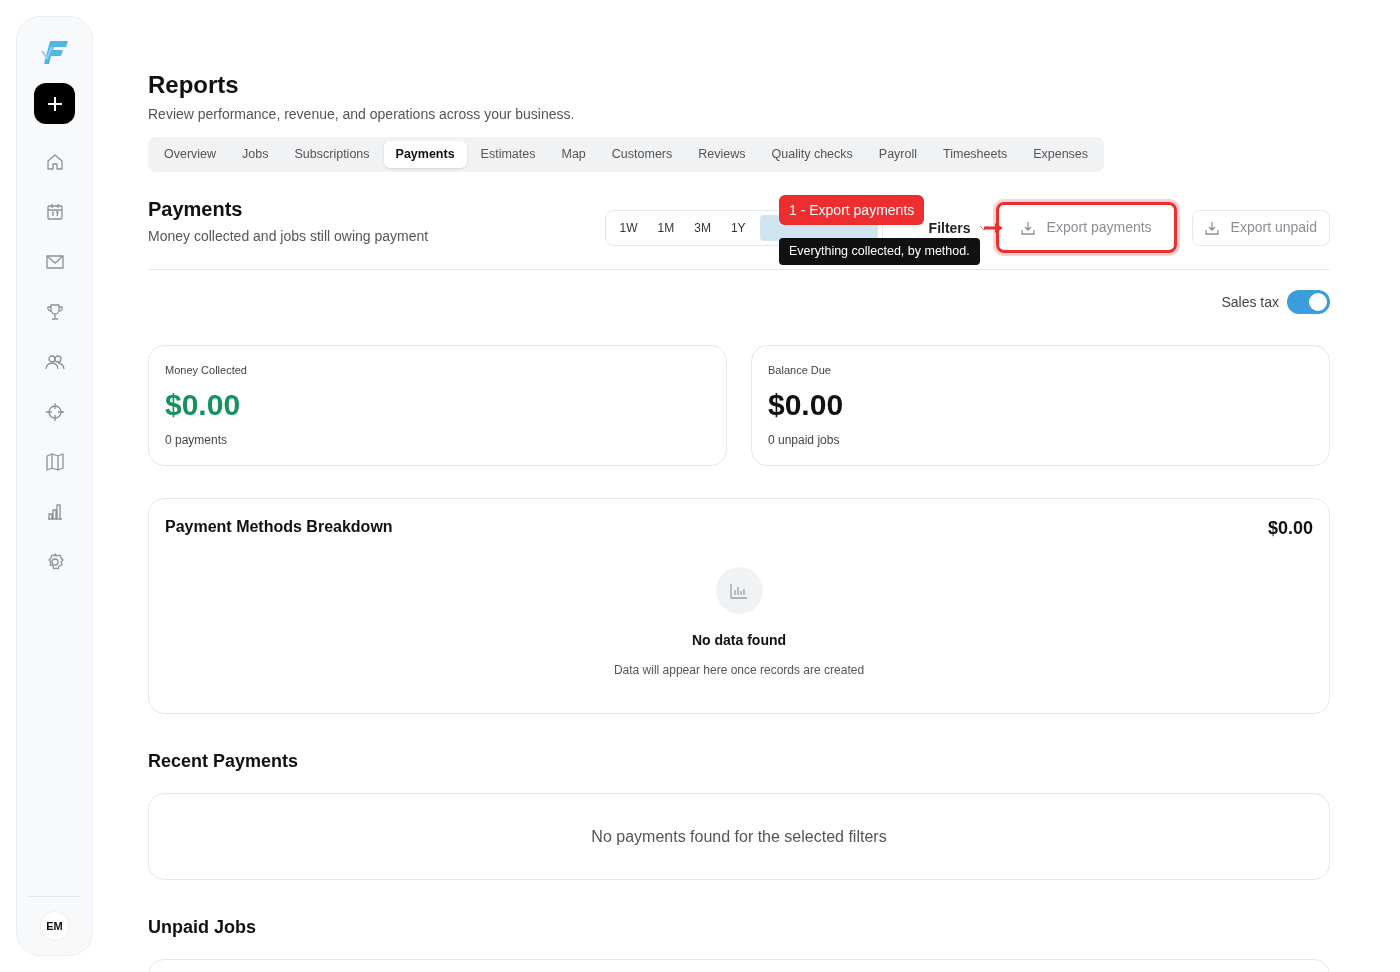 Image resolution: width=1400 pixels, height=972 pixels. What do you see at coordinates (897, 154) in the screenshot?
I see `tab: Payroll` at bounding box center [897, 154].